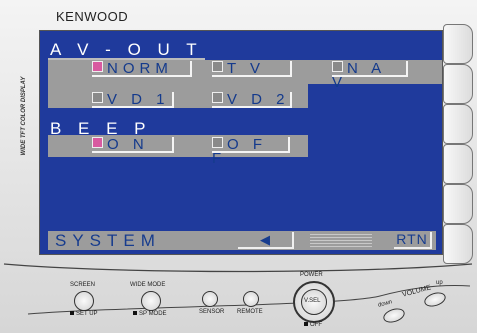  I want to click on side-key-strip, so click(458, 143).